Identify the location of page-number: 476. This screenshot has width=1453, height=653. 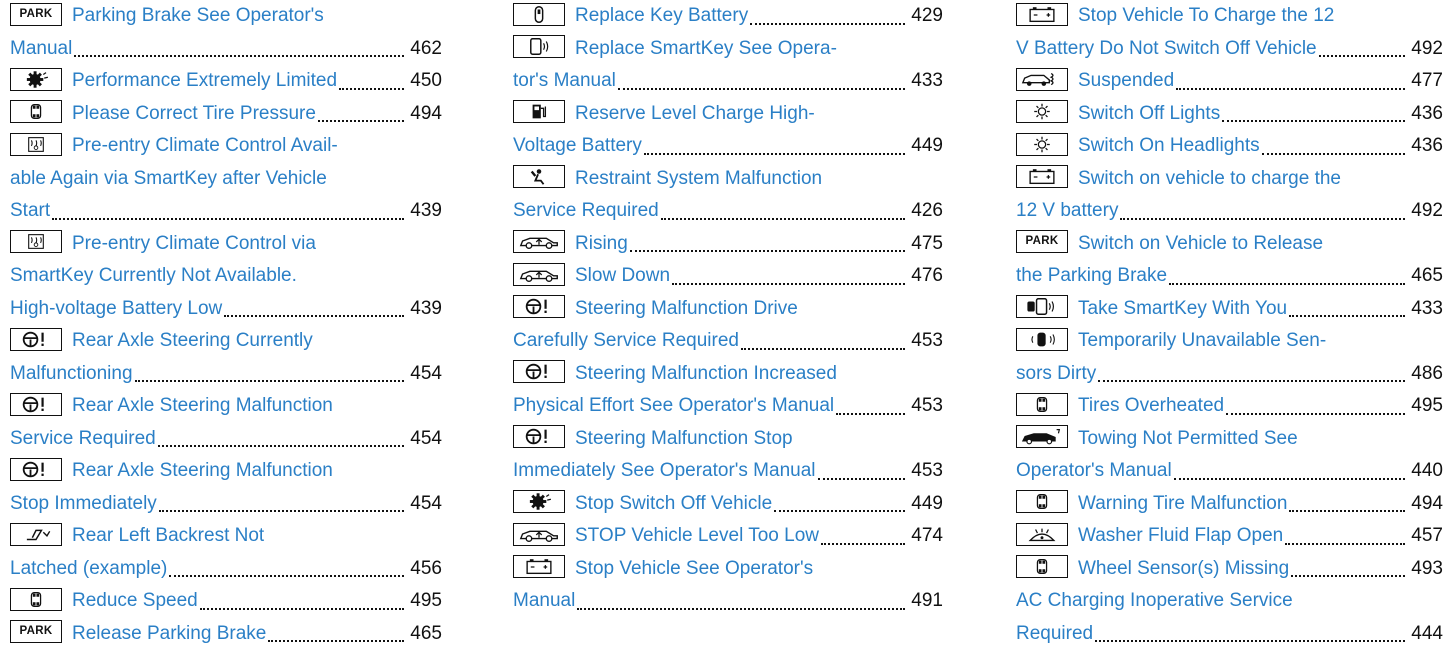
(925, 276).